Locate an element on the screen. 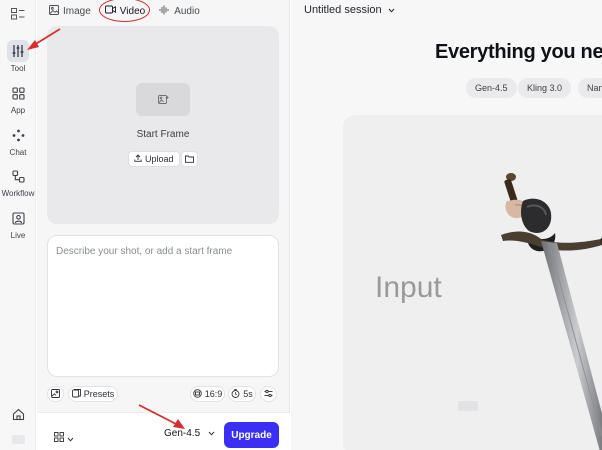 The height and width of the screenshot is (450, 602). duration-button: 5s is located at coordinates (242, 394).